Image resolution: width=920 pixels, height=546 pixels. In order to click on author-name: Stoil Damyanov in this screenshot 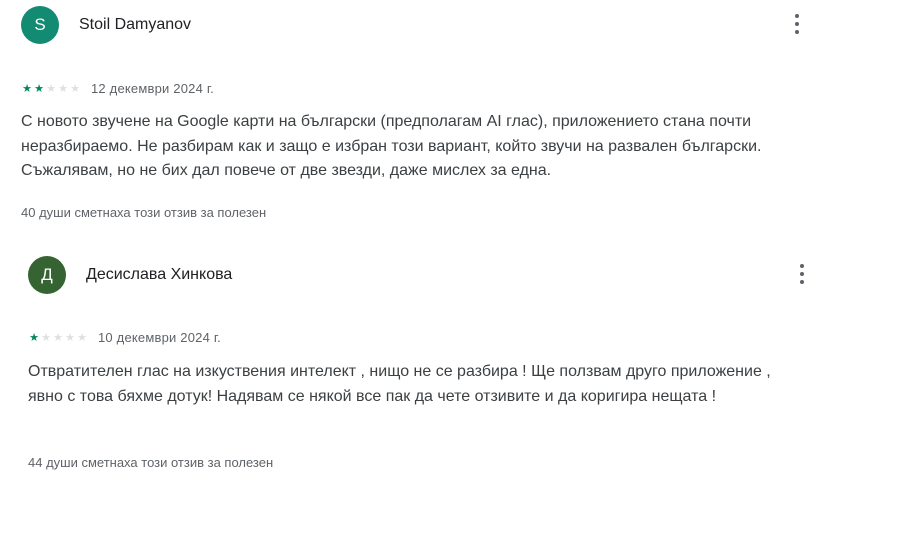, I will do `click(135, 24)`.